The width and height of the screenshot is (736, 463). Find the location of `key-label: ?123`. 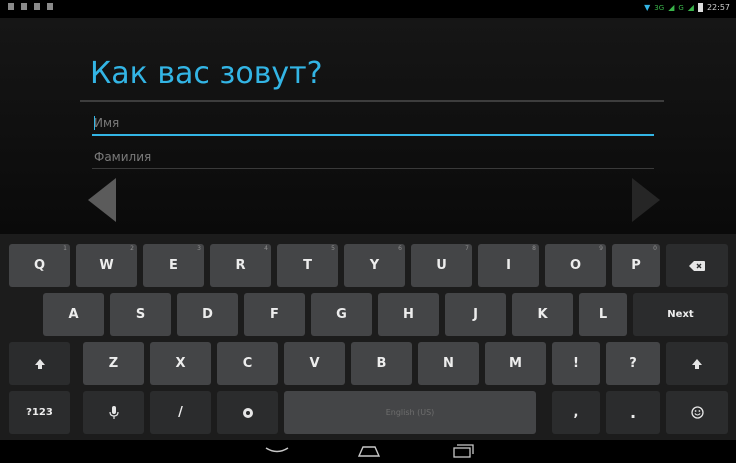

key-label: ?123 is located at coordinates (39, 412).